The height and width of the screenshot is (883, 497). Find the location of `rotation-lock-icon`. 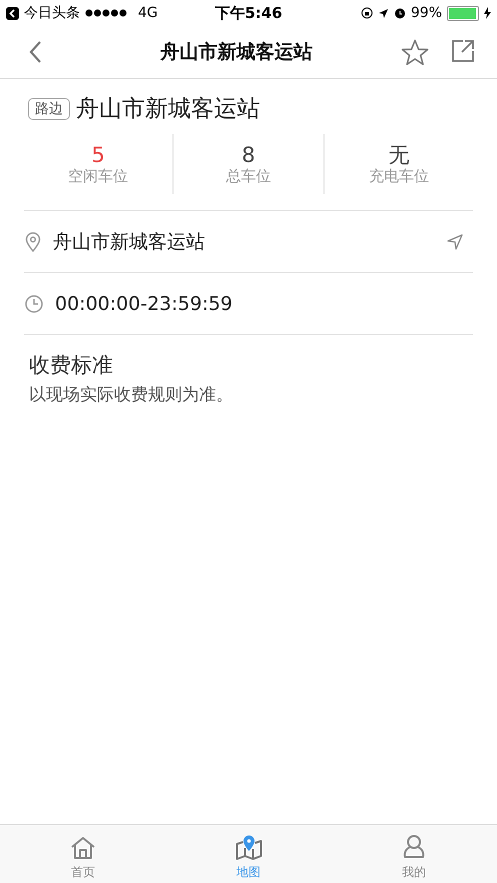

rotation-lock-icon is located at coordinates (366, 13).